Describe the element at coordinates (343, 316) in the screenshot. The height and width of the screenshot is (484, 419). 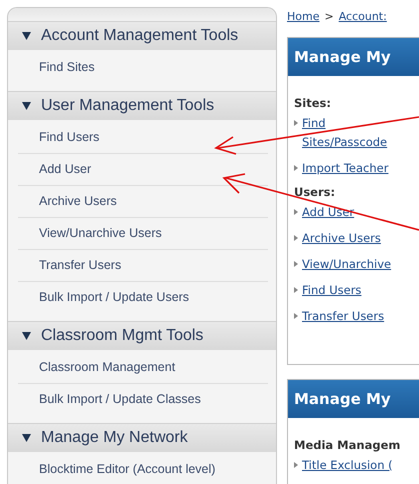
I see `content-link: Transfer Users` at that location.